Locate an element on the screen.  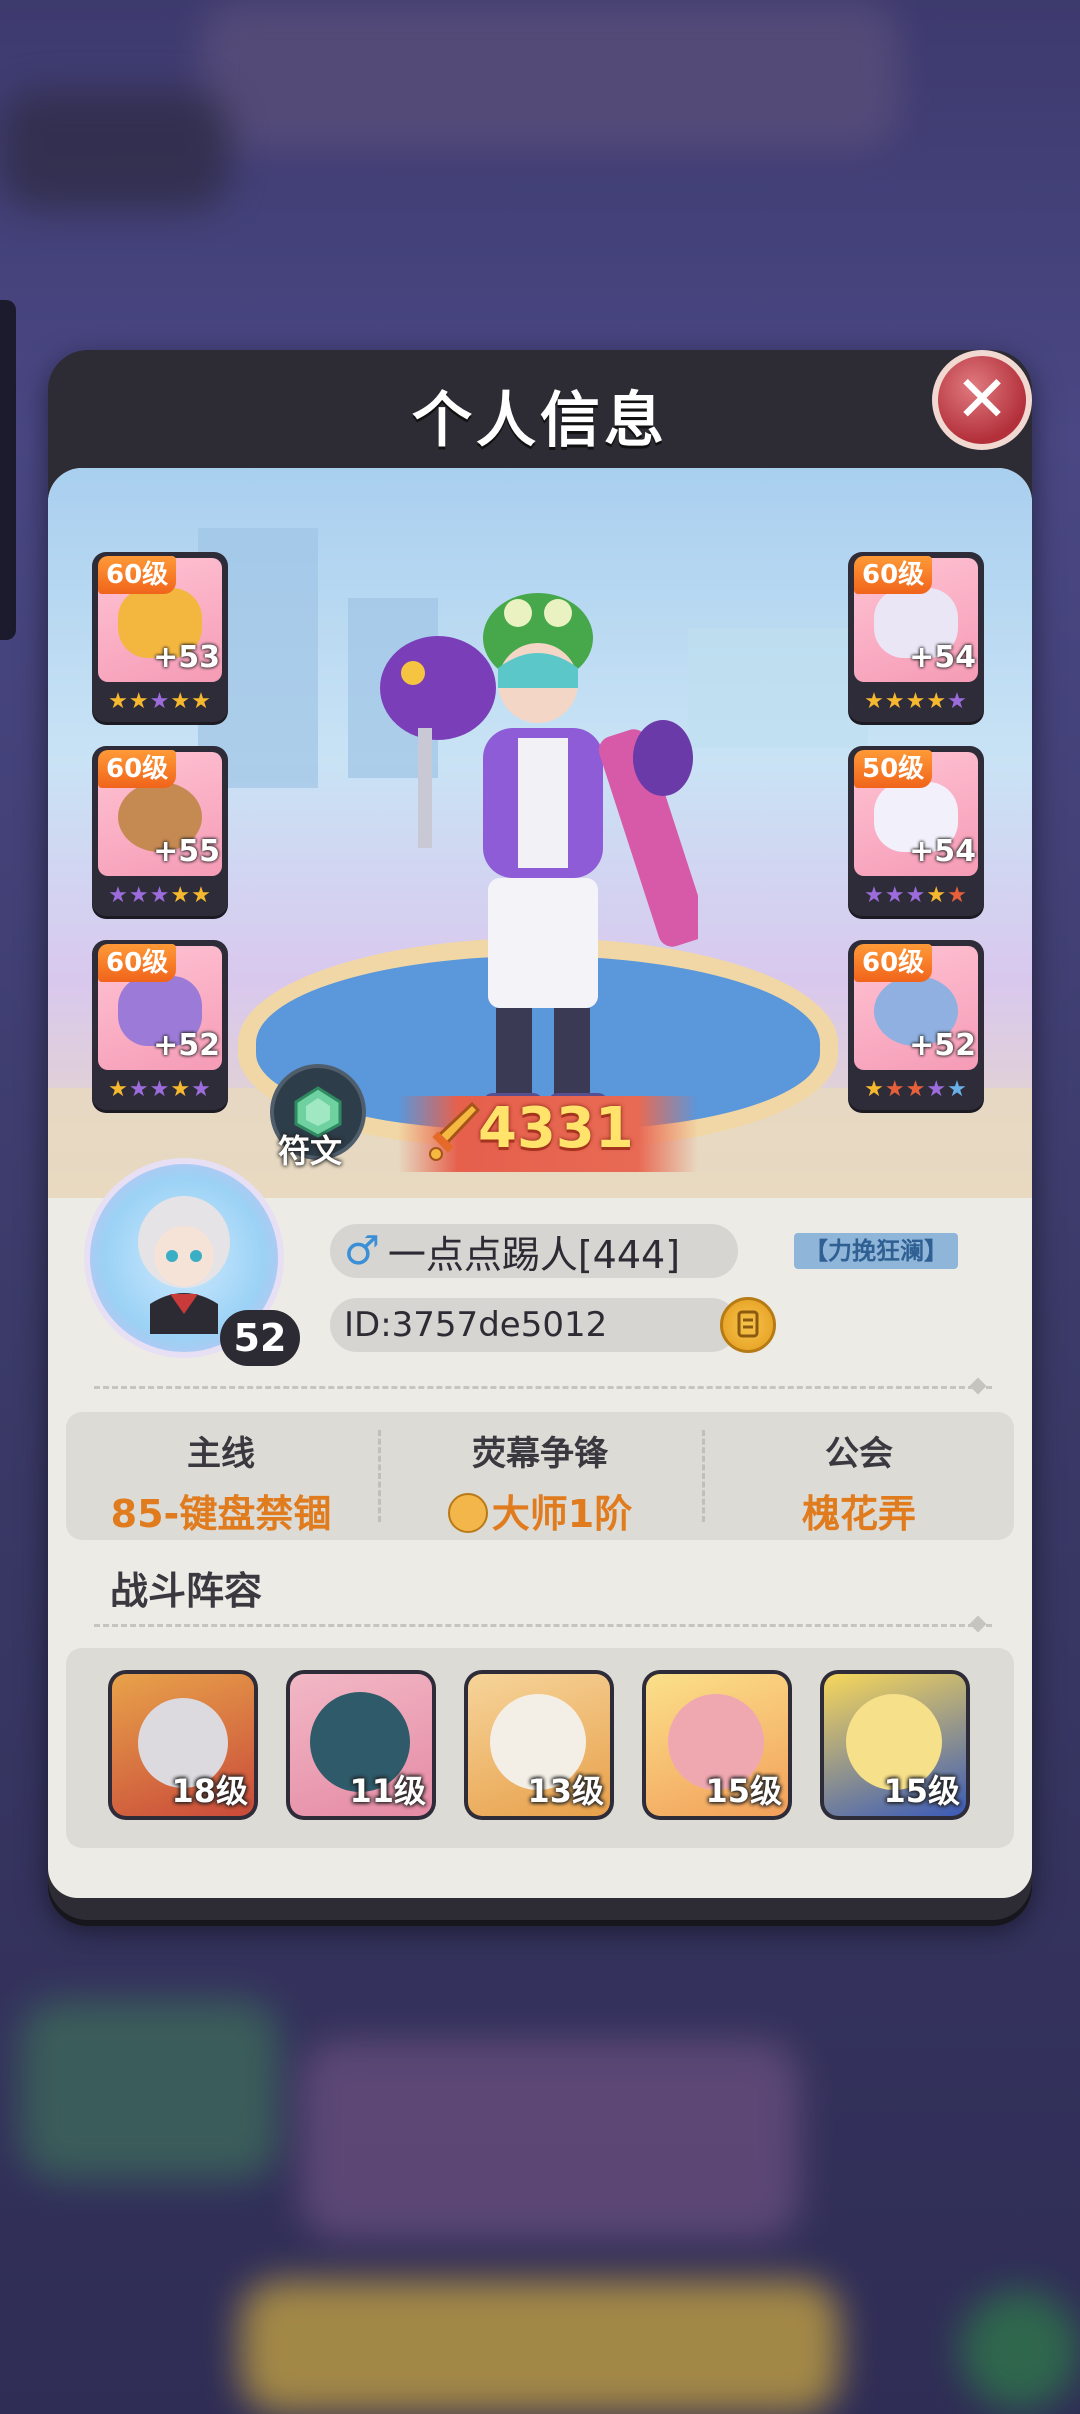
equip-enhance: +55 is located at coordinates (186, 851).